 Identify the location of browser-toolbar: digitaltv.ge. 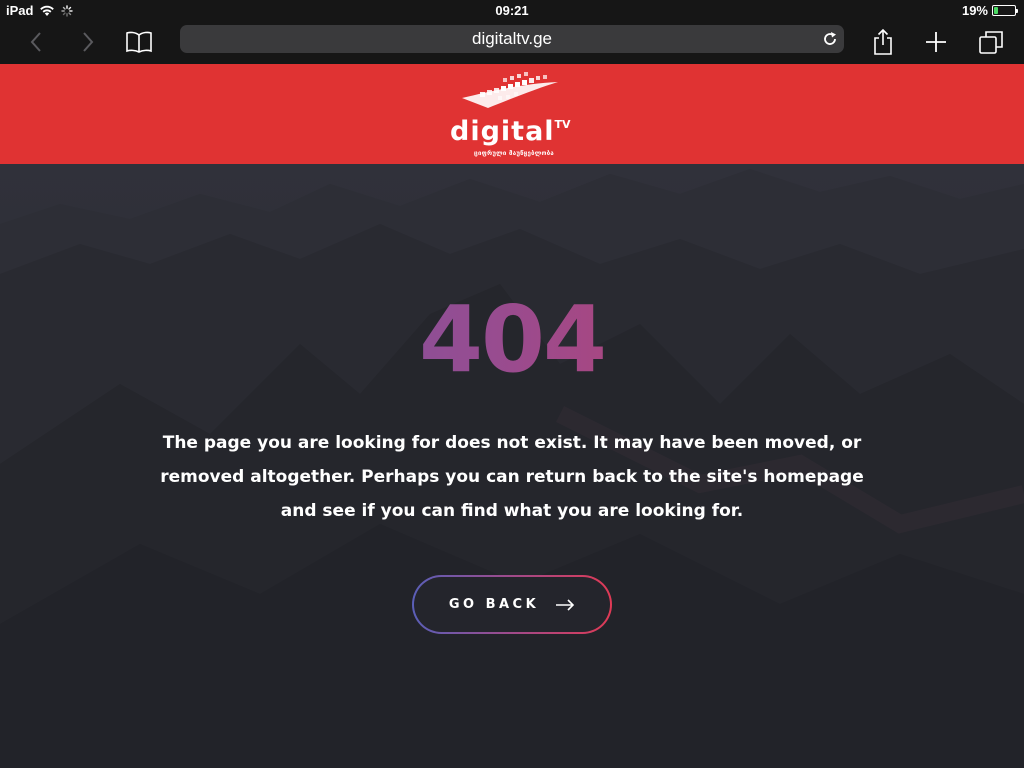
(512, 42).